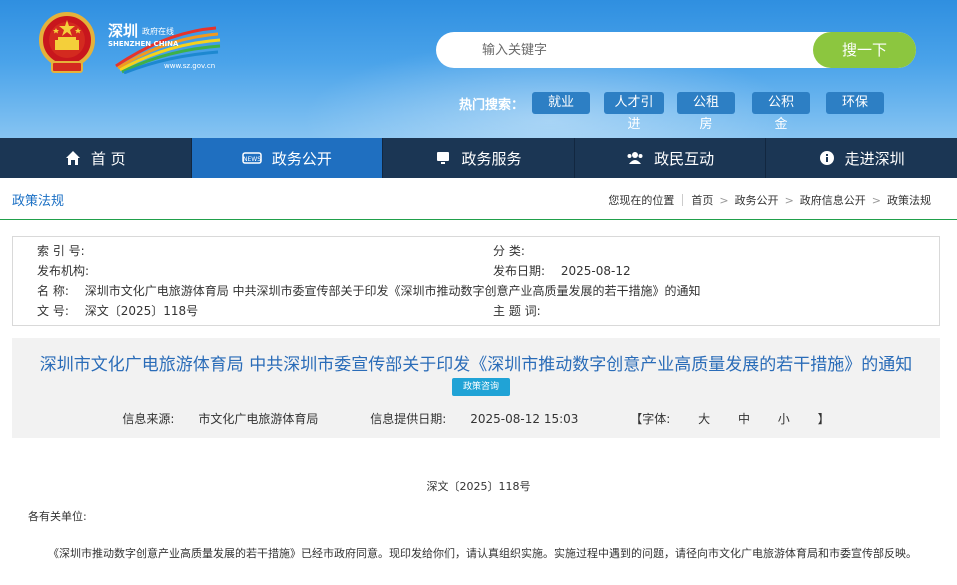 The height and width of the screenshot is (585, 957). I want to click on nav-item-label: 政务服务, so click(491, 158).